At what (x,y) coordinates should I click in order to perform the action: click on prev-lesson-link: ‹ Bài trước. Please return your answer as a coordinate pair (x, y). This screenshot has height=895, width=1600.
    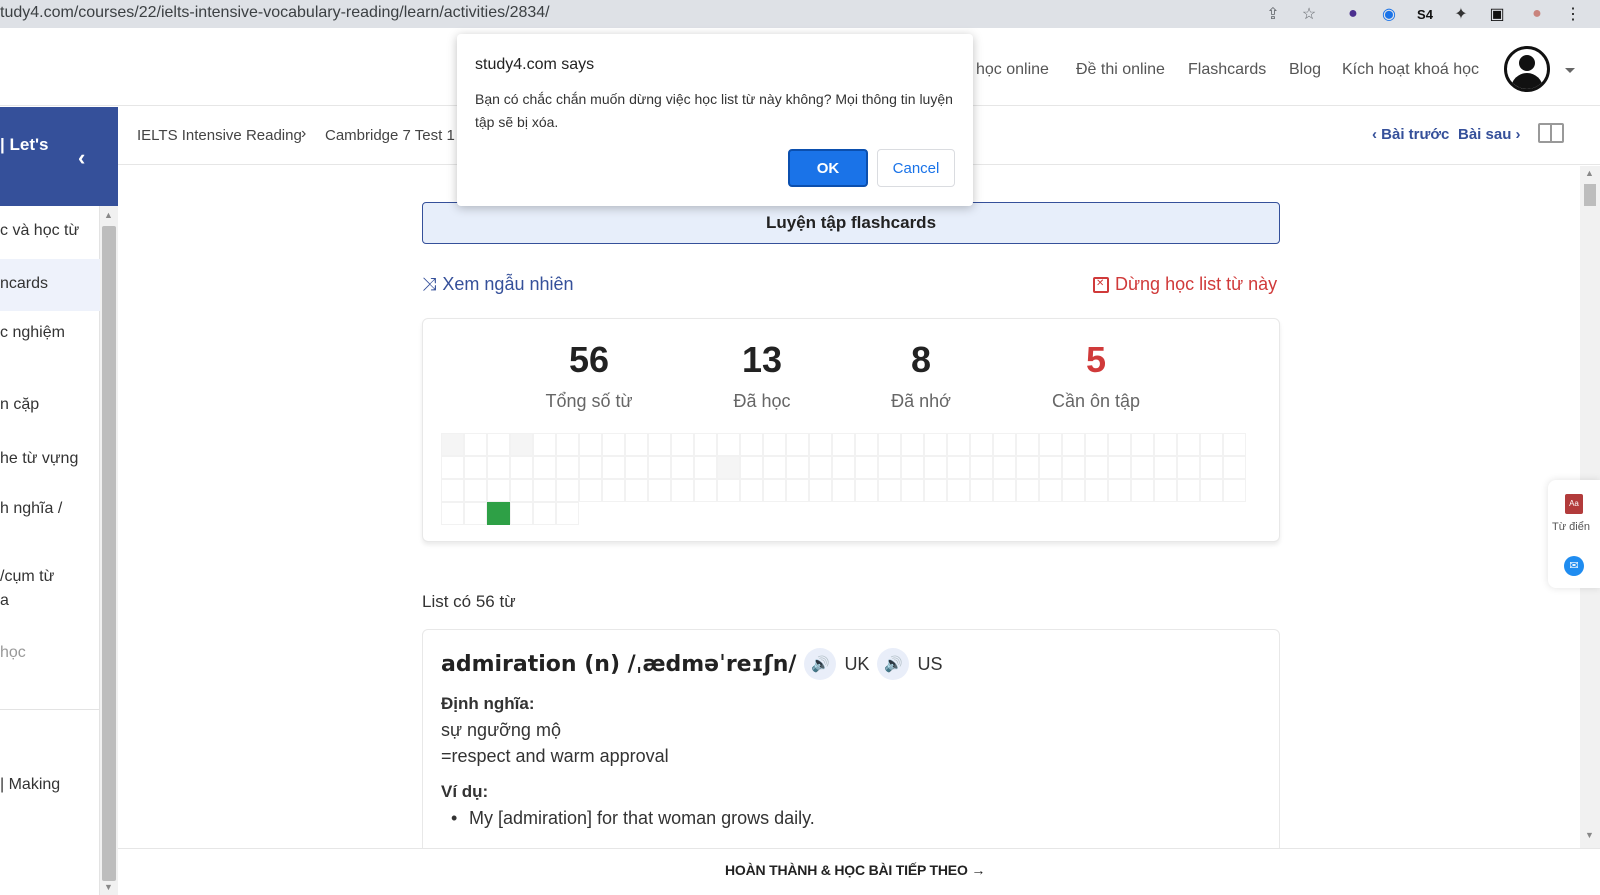
    Looking at the image, I should click on (1410, 134).